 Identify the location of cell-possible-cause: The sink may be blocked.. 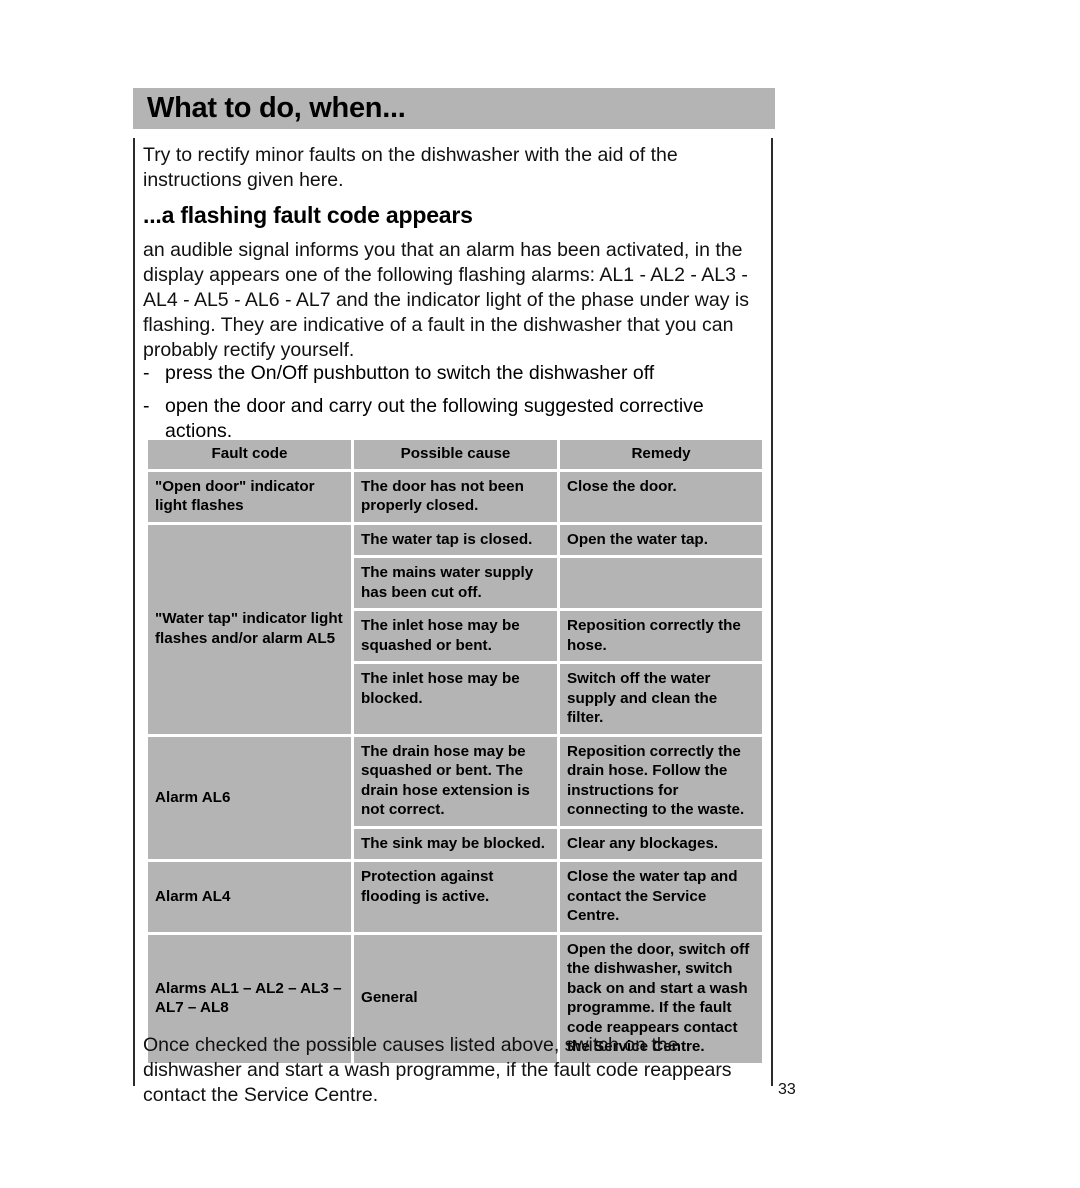
(455, 843).